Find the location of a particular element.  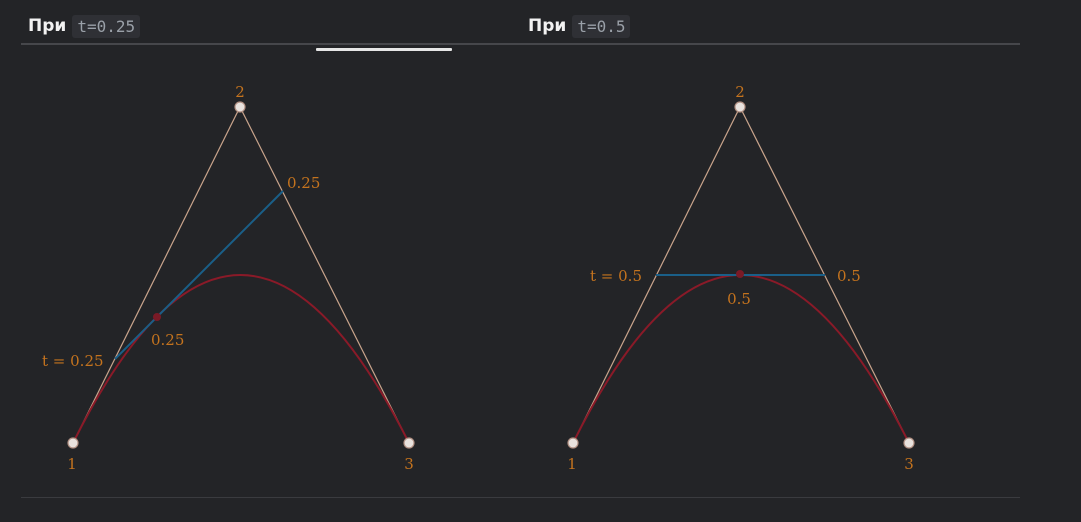

t-label-curve: 0.5 is located at coordinates (739, 299).